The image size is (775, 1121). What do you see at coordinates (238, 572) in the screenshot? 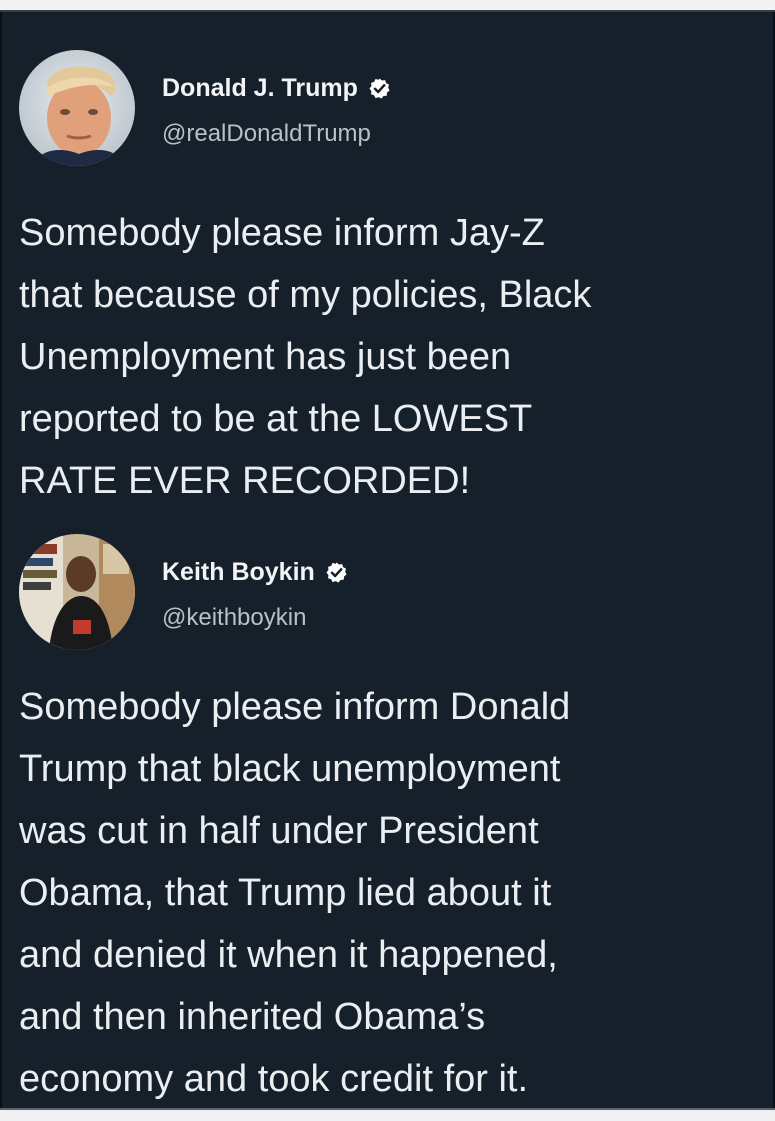
I see `author-display-name: Keith Boykin` at bounding box center [238, 572].